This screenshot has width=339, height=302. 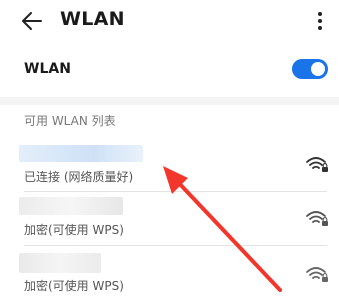 I want to click on more-vertical-icon, so click(x=320, y=21).